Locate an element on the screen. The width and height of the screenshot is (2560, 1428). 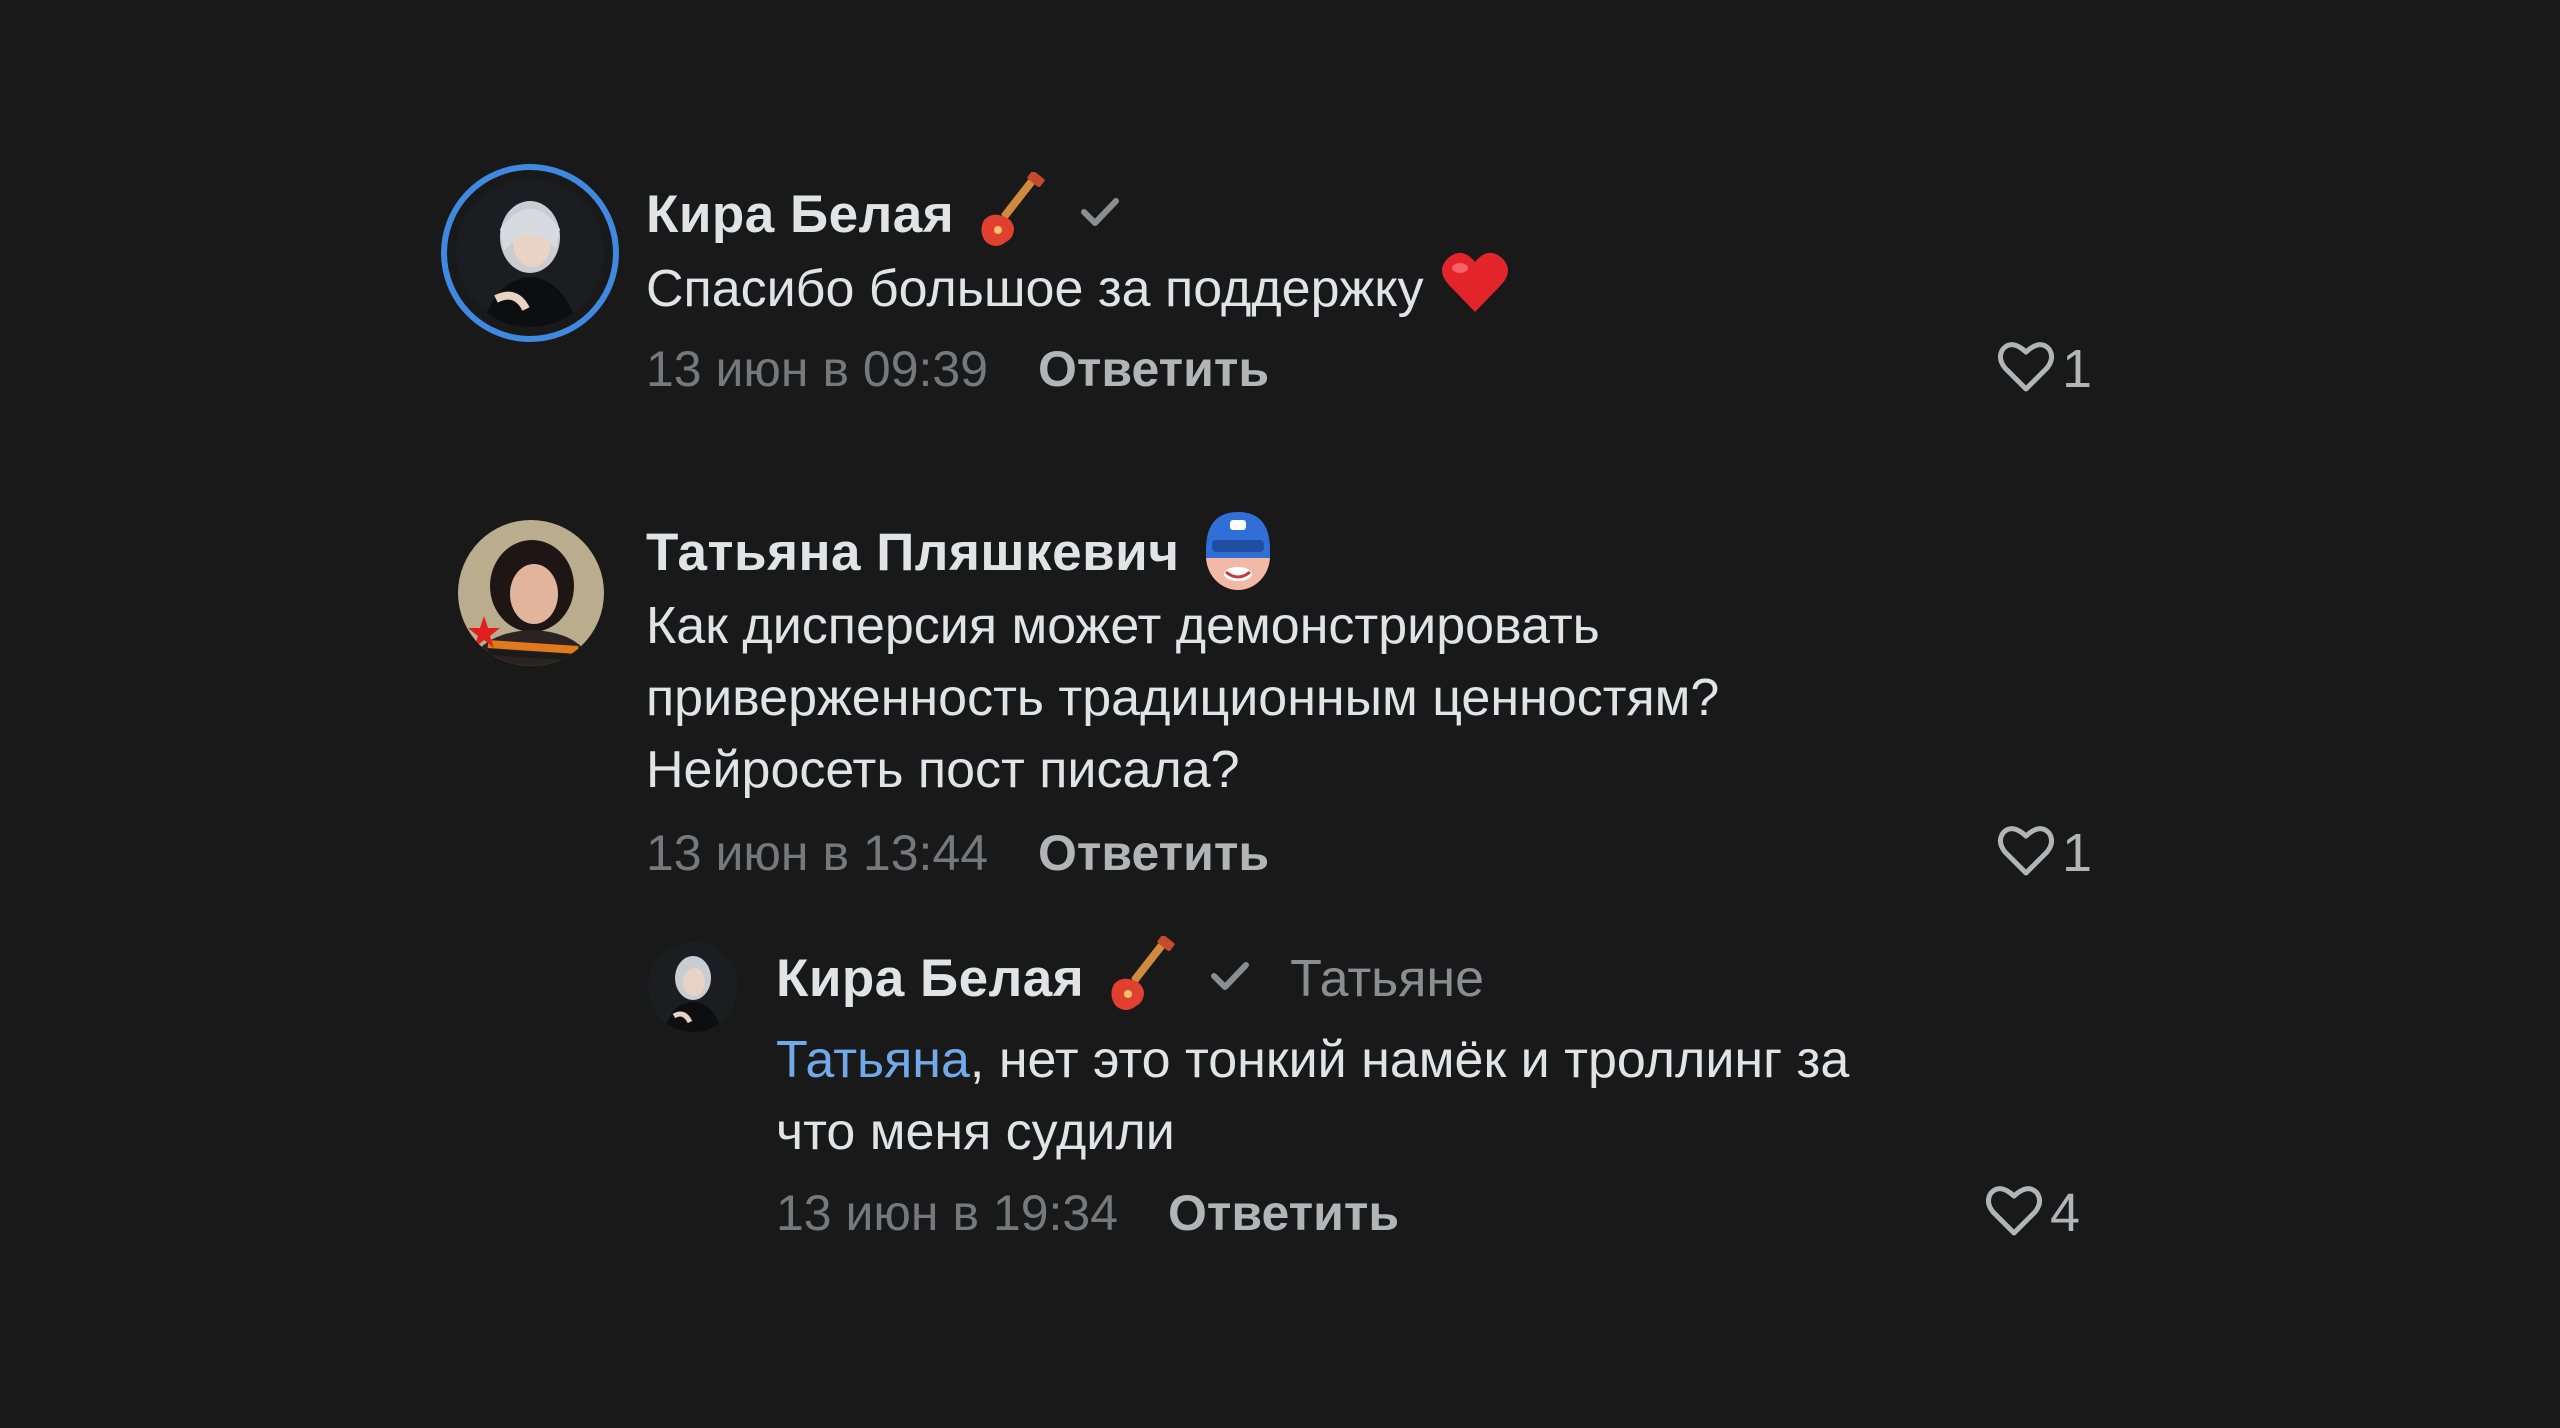
masked-hero-icon is located at coordinates (1238, 552).